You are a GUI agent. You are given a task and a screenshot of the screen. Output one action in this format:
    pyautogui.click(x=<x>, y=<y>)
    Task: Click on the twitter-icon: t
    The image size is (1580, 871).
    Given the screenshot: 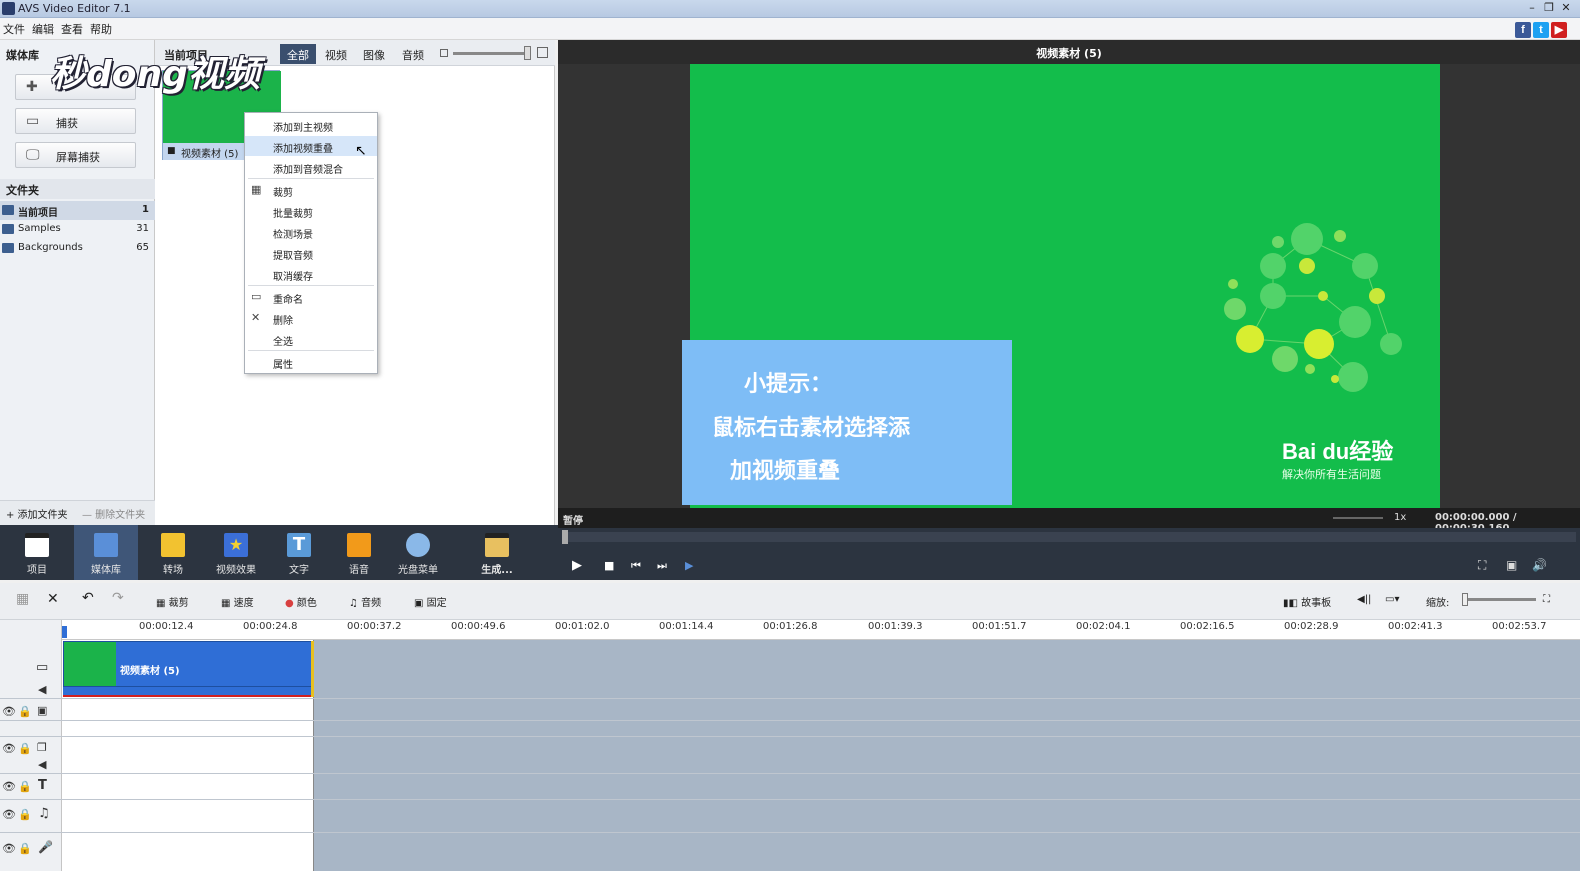 What is the action you would take?
    pyautogui.click(x=1541, y=30)
    